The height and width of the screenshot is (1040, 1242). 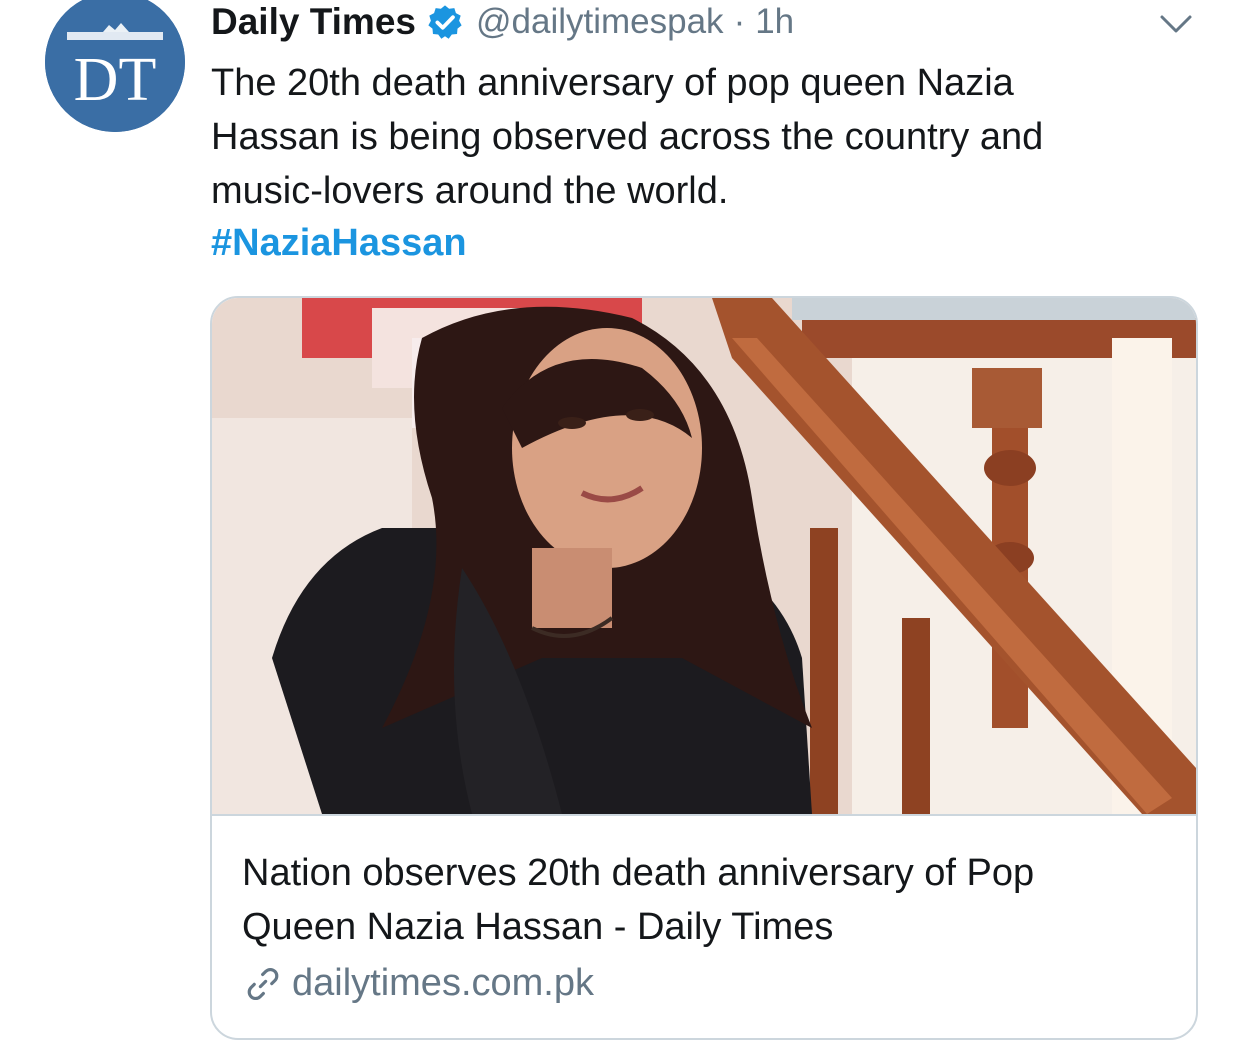 I want to click on profile-avatar: DT, so click(x=115, y=66).